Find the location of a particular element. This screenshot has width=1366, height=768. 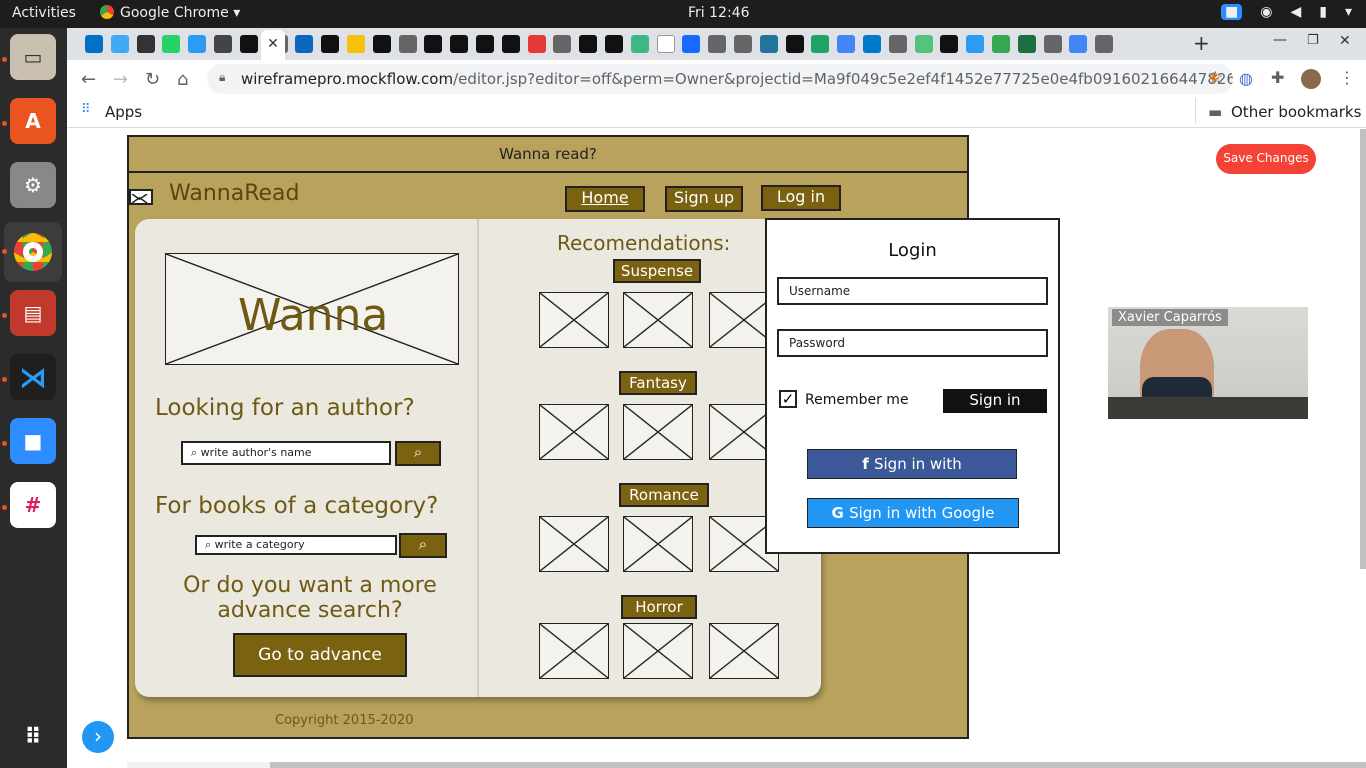

zoom-tray-icon: ■ is located at coordinates (1232, 12).